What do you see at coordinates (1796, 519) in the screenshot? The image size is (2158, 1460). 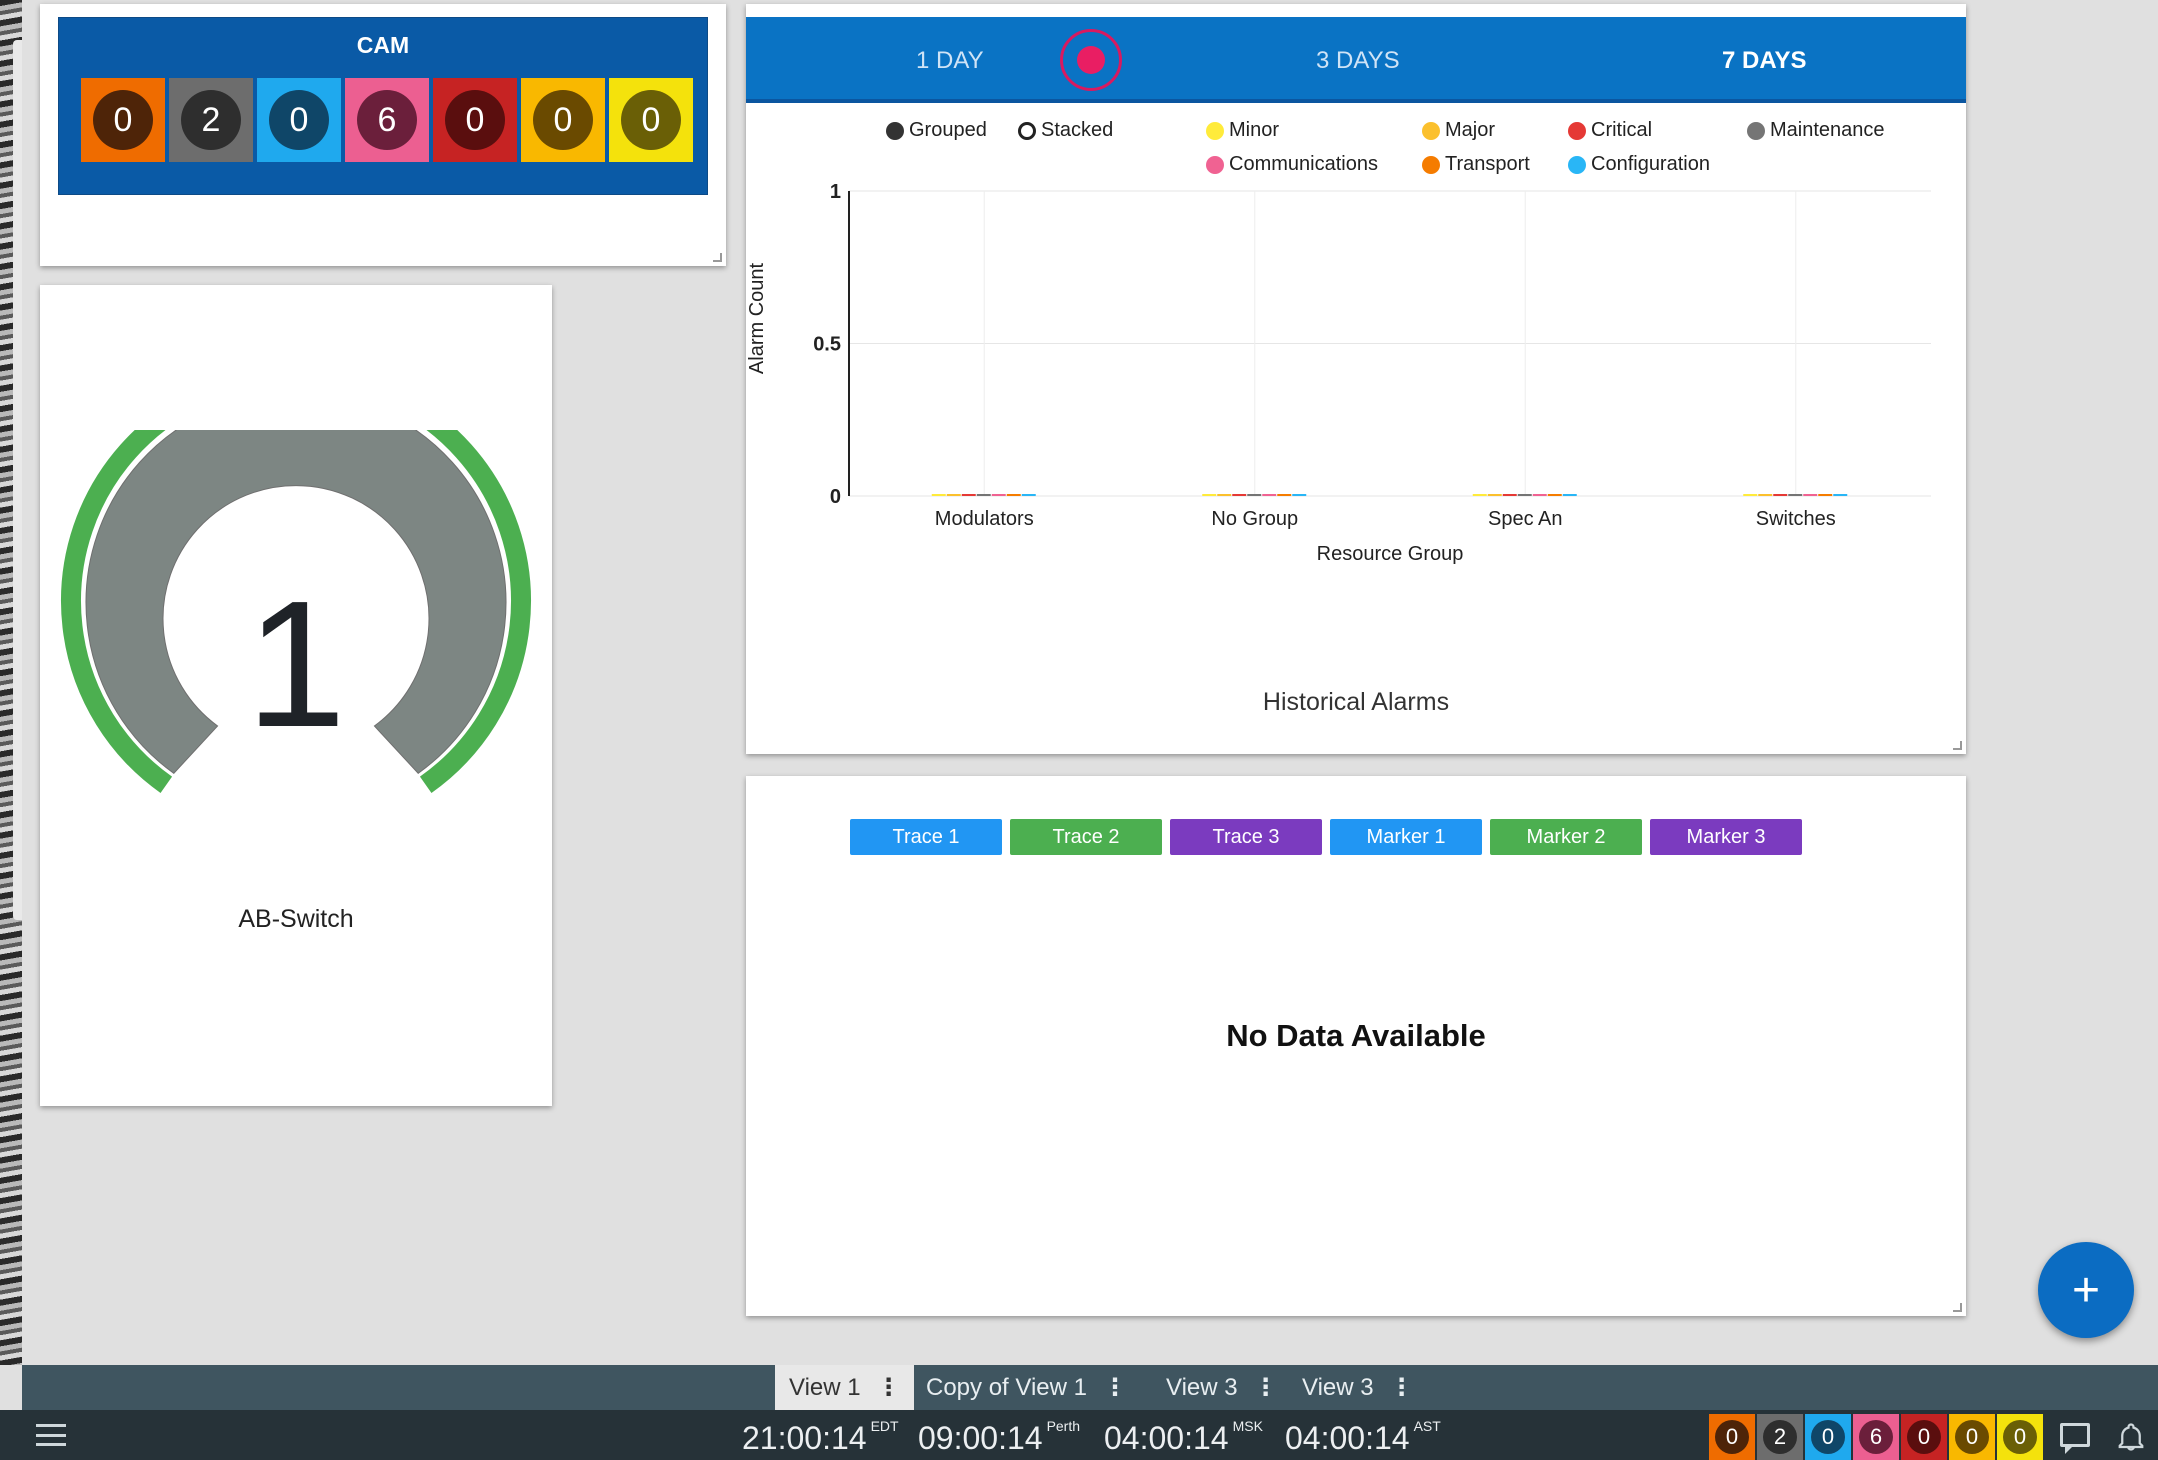 I see `x-tick-label: Switches` at bounding box center [1796, 519].